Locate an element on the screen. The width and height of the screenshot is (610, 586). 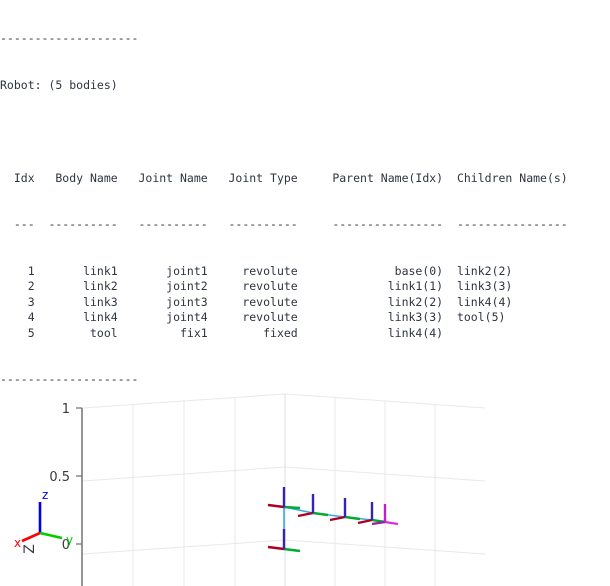
triad-x-label: x is located at coordinates (17, 543).